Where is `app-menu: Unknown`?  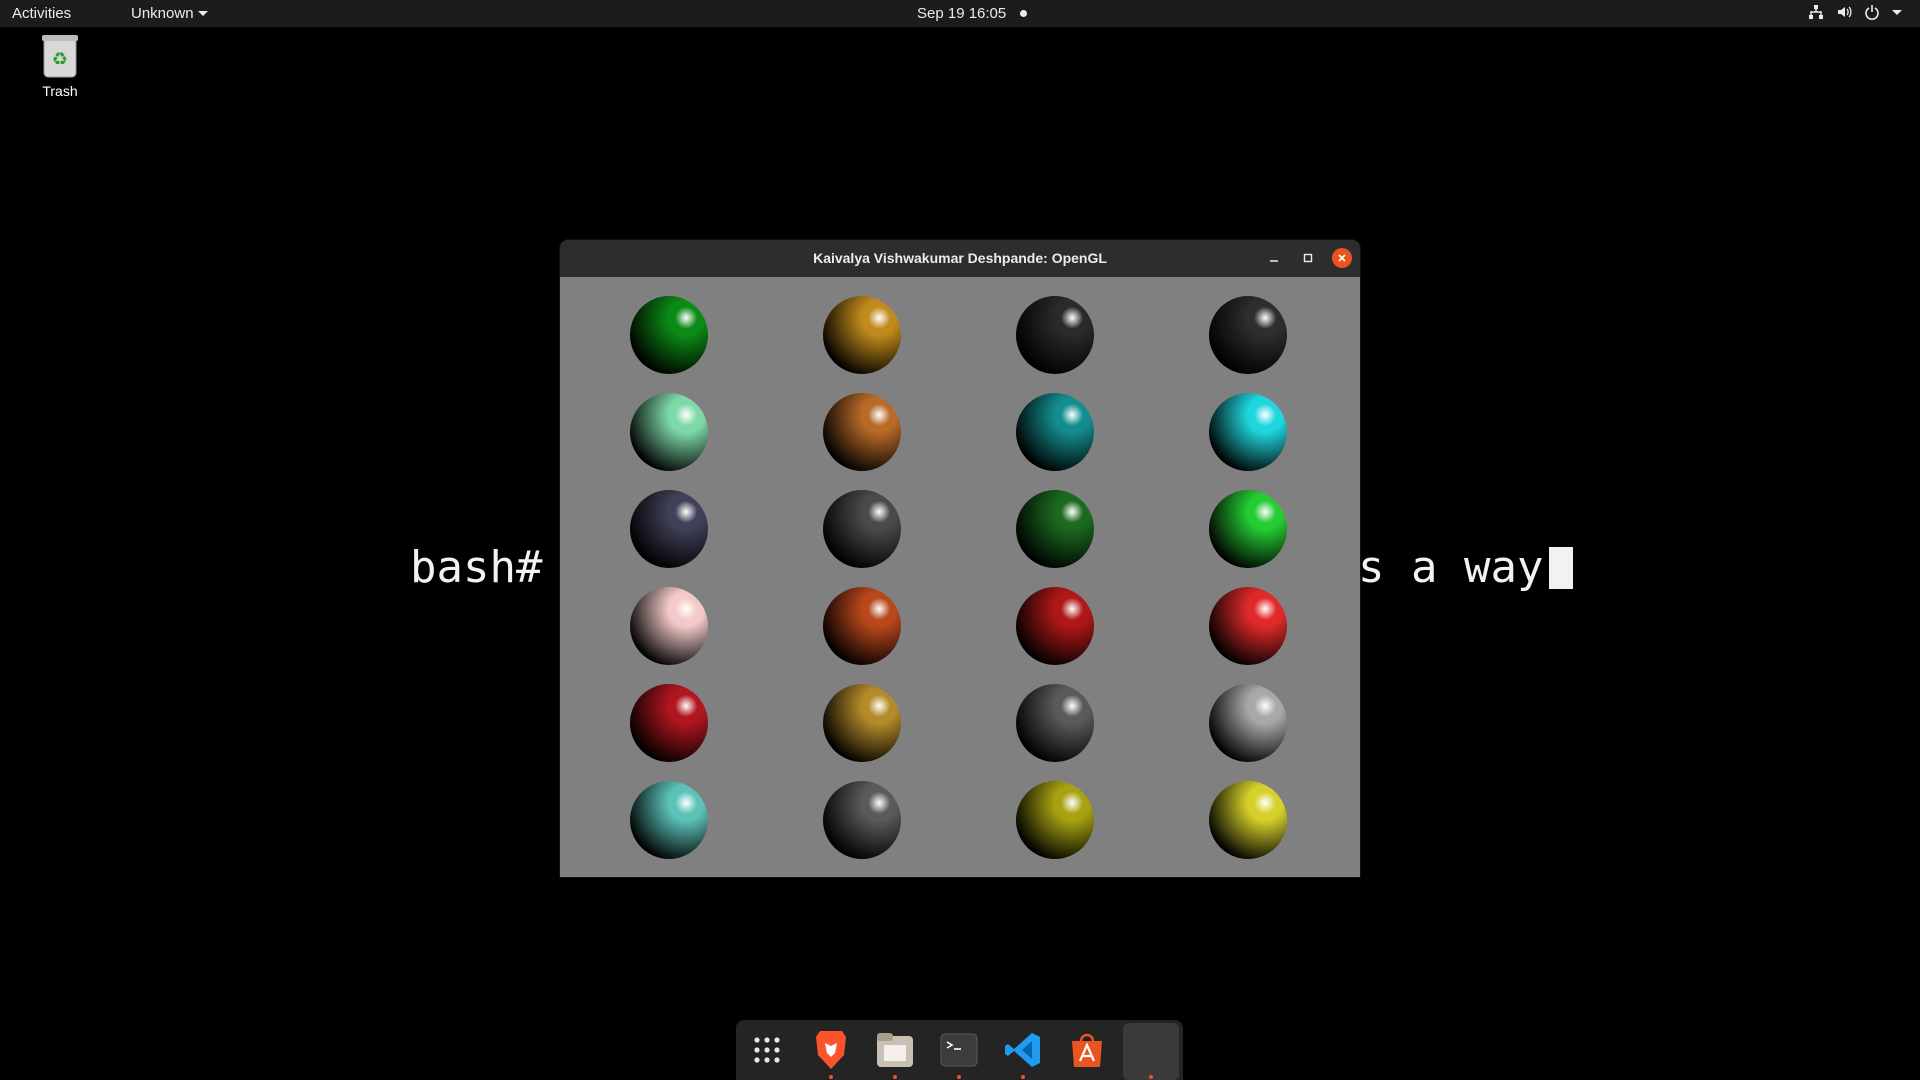
app-menu: Unknown is located at coordinates (169, 13).